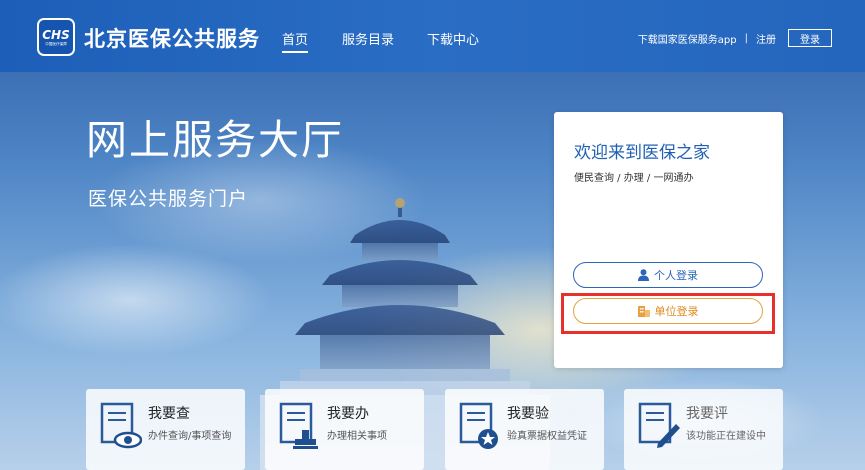 This screenshot has height=470, width=865. I want to click on hero-title: 网上服务大厅, so click(215, 140).